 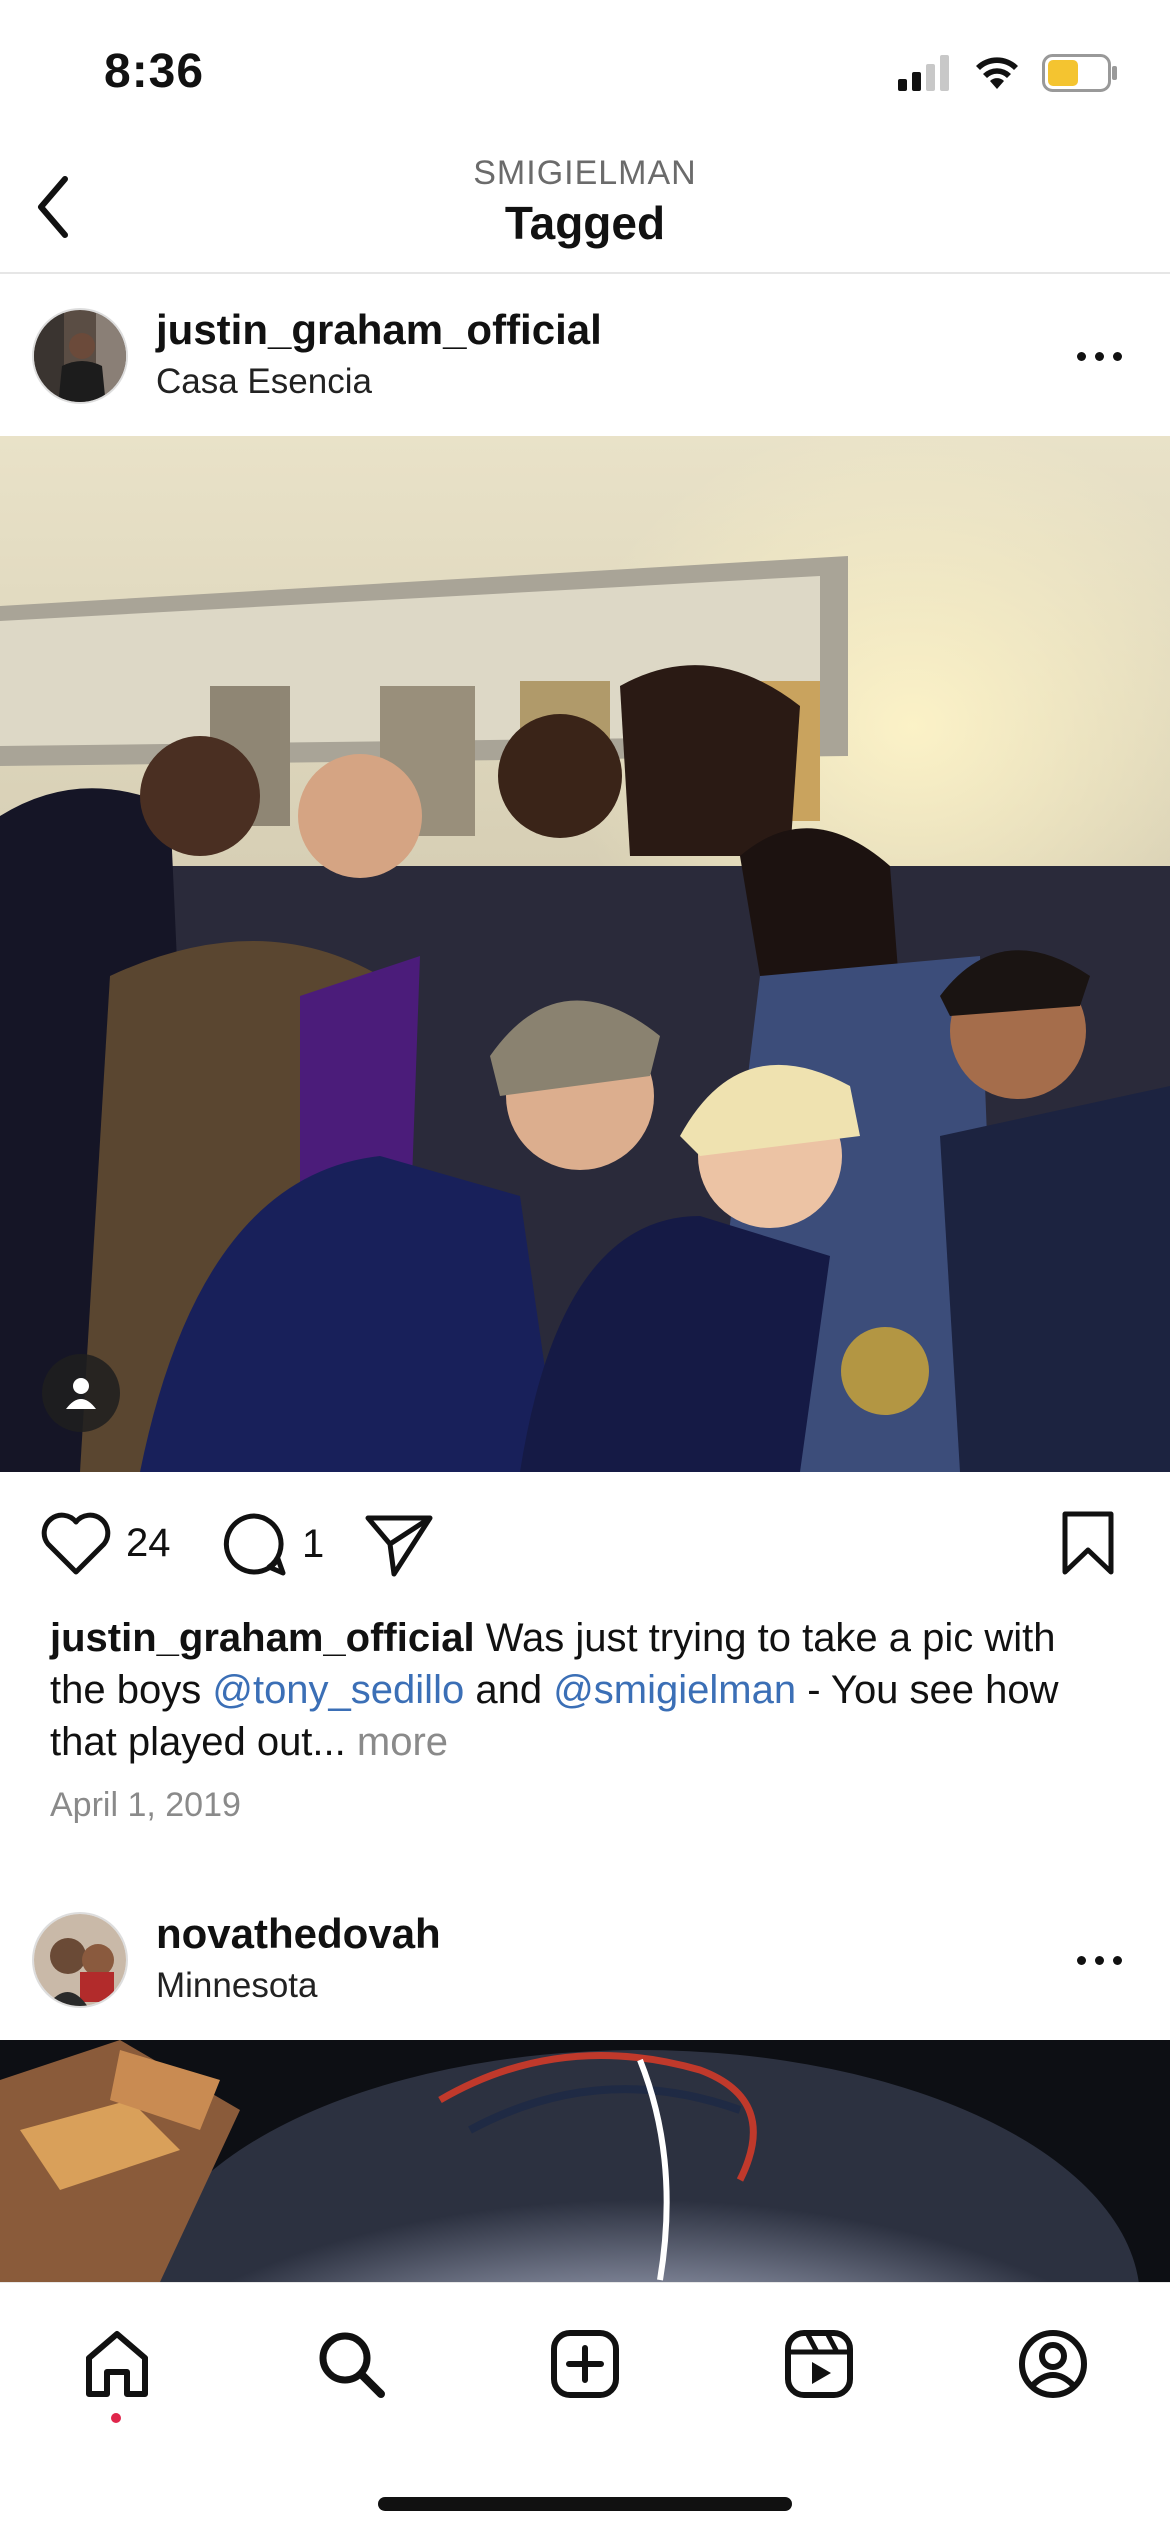 I want to click on save-button, so click(x=1088, y=1543).